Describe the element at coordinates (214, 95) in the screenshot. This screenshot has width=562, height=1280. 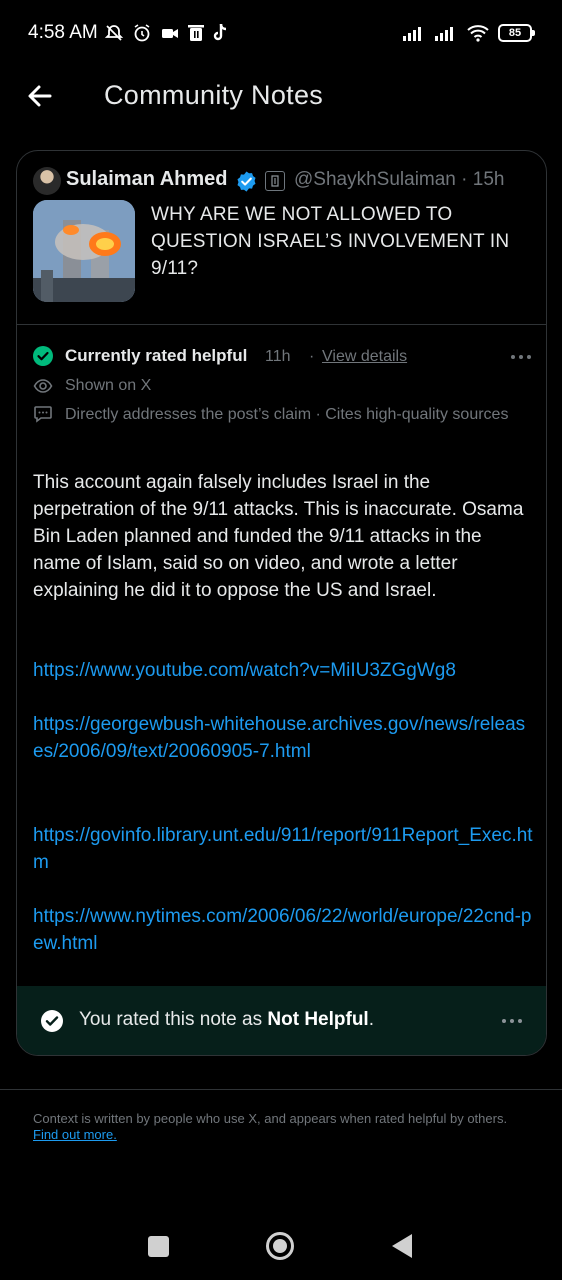
I see `page-title: Community Notes` at that location.